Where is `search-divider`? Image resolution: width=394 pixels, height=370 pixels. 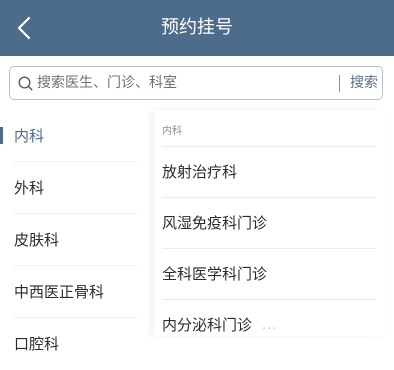 search-divider is located at coordinates (339, 83).